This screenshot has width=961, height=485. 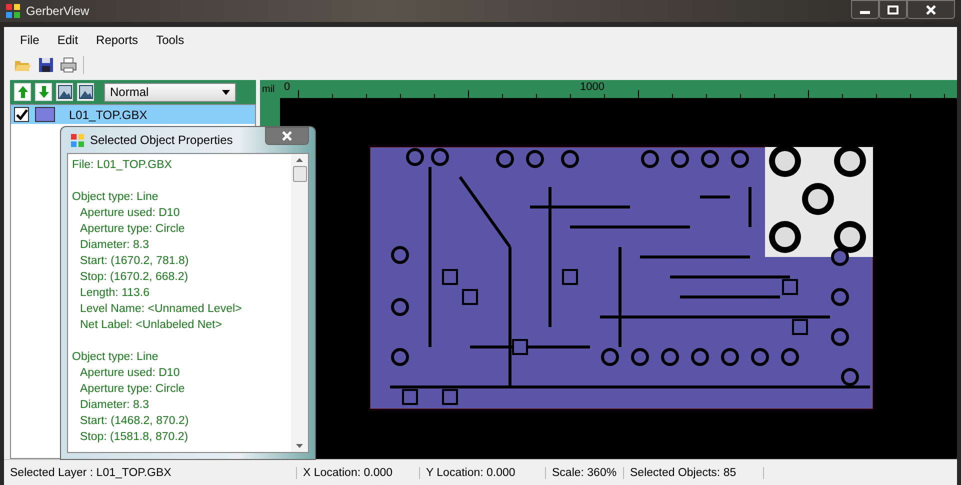 I want to click on property-line: Start: (1670.2, 781.8), so click(x=134, y=261).